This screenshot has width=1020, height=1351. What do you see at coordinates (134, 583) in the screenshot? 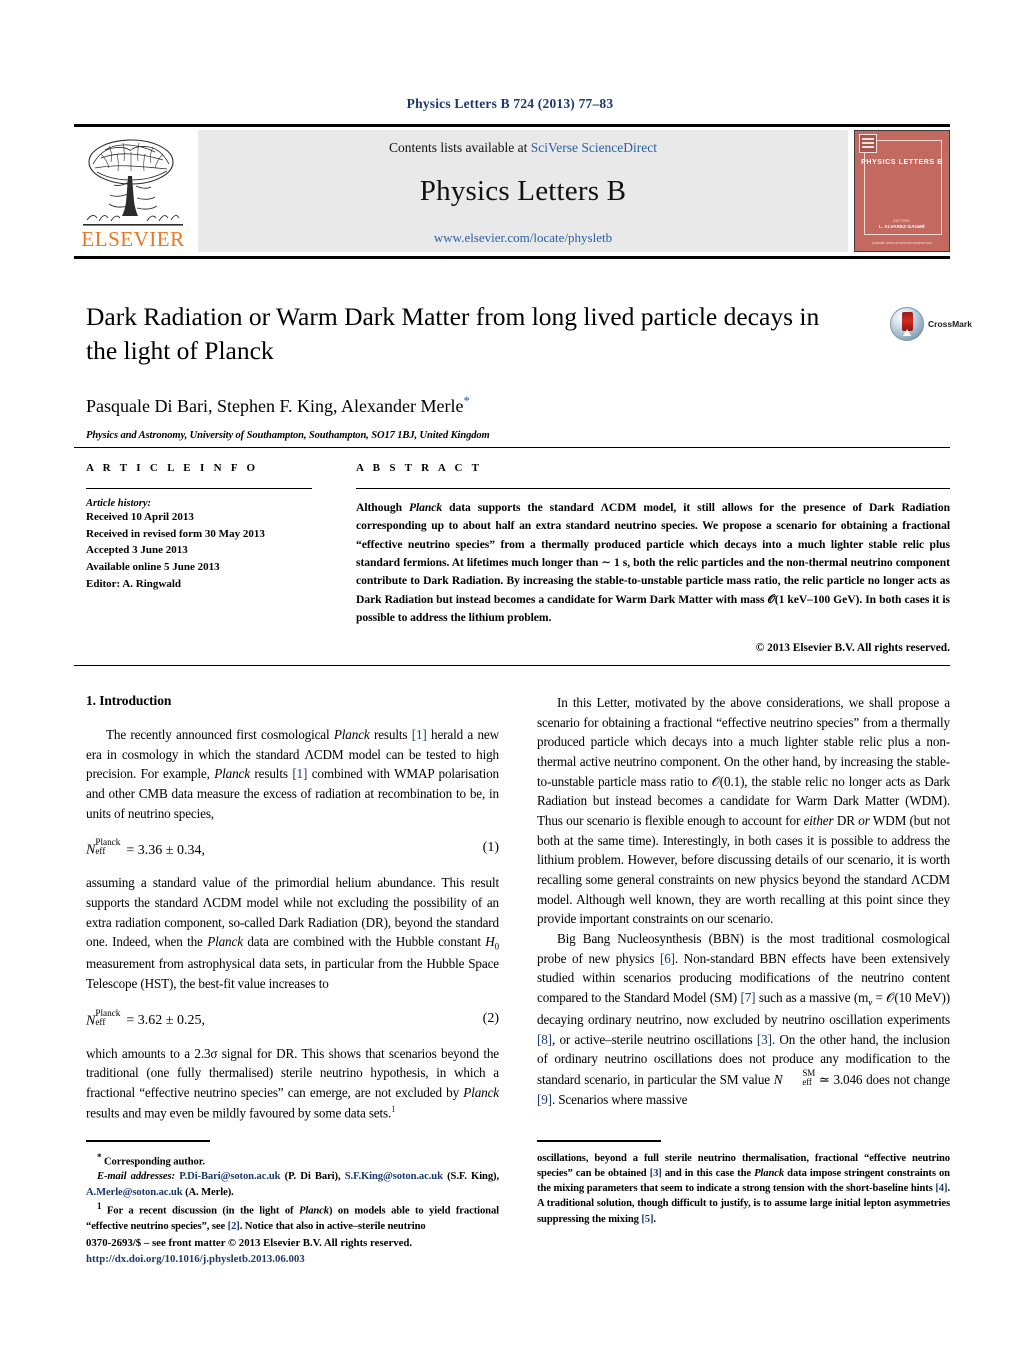
I see `history-editor: Editor: A. Ringwald` at bounding box center [134, 583].